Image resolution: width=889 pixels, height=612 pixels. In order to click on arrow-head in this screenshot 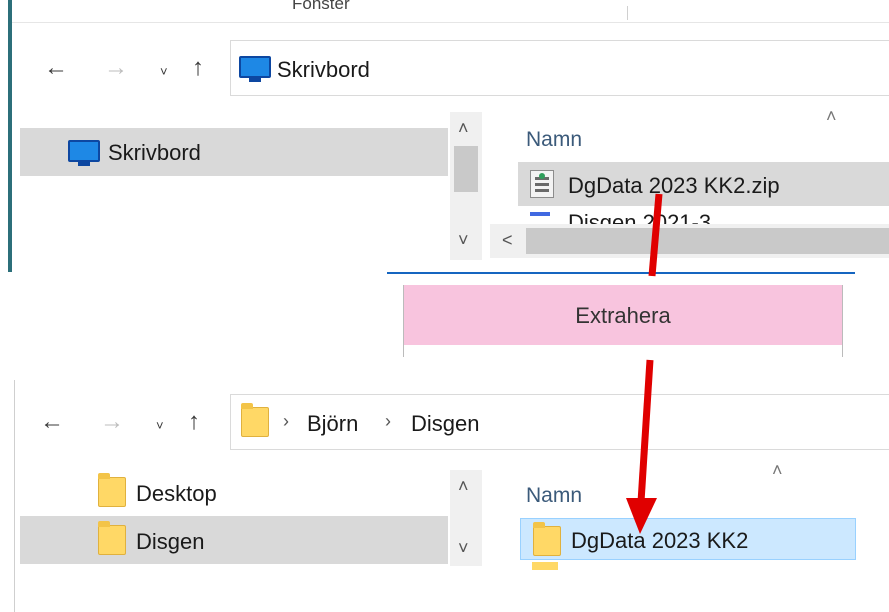, I will do `click(641, 516)`.